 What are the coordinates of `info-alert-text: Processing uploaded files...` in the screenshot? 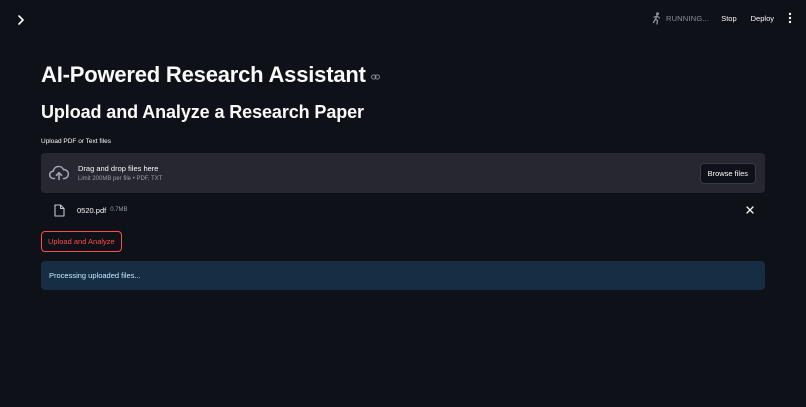 It's located at (95, 275).